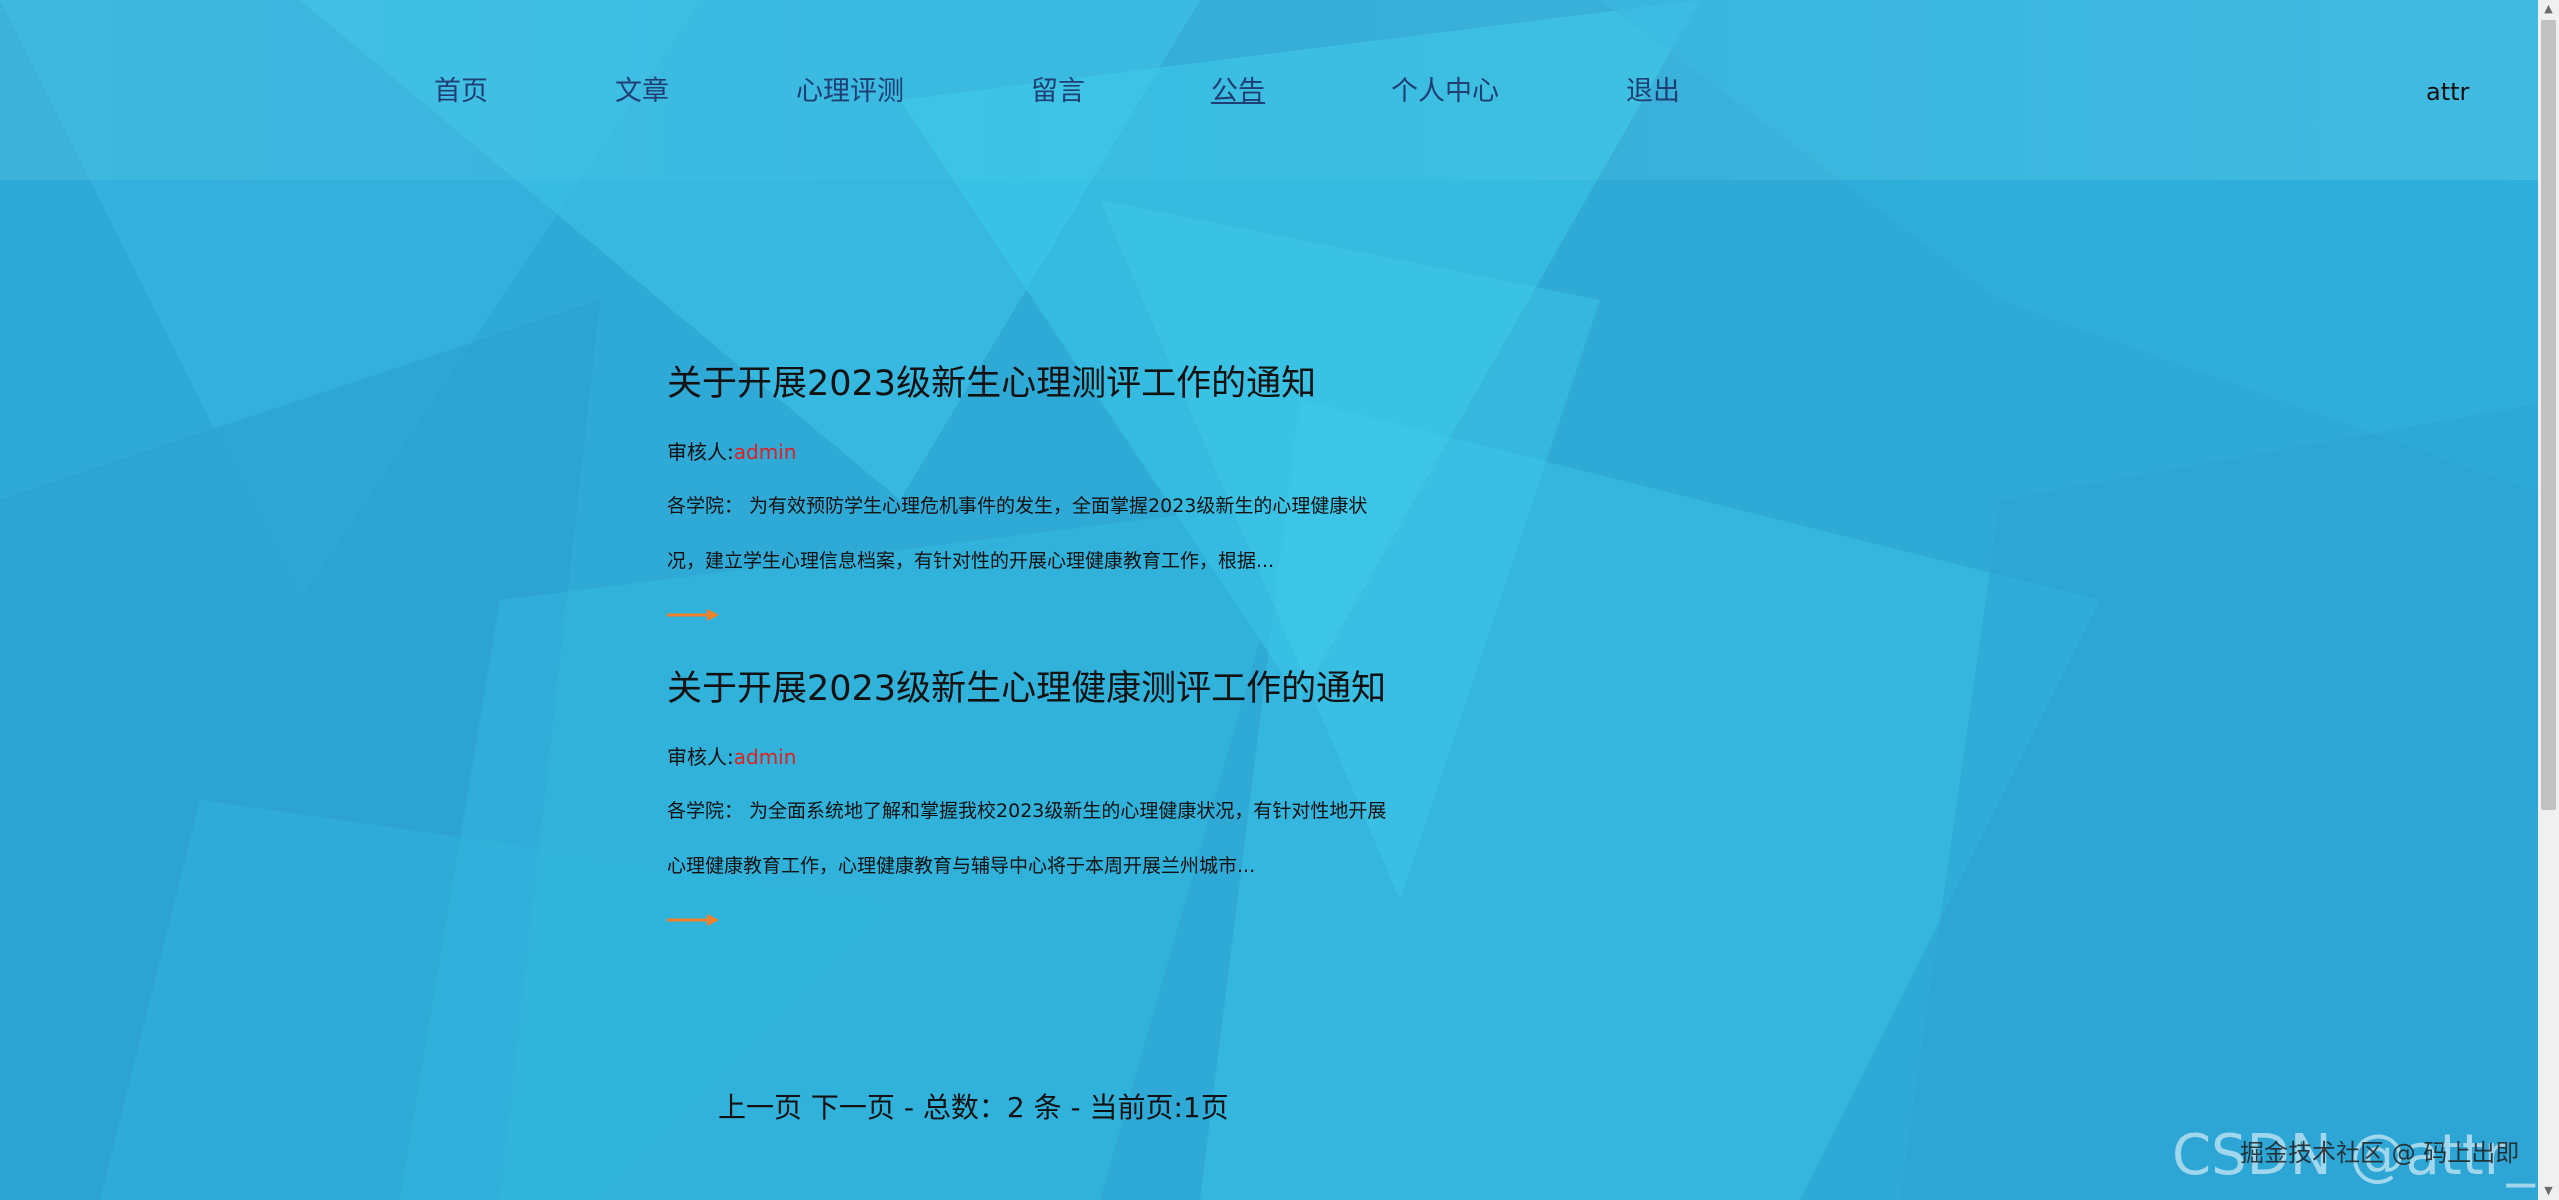 The height and width of the screenshot is (1200, 2559). Describe the element at coordinates (2448, 92) in the screenshot. I see `current-user: attr` at that location.